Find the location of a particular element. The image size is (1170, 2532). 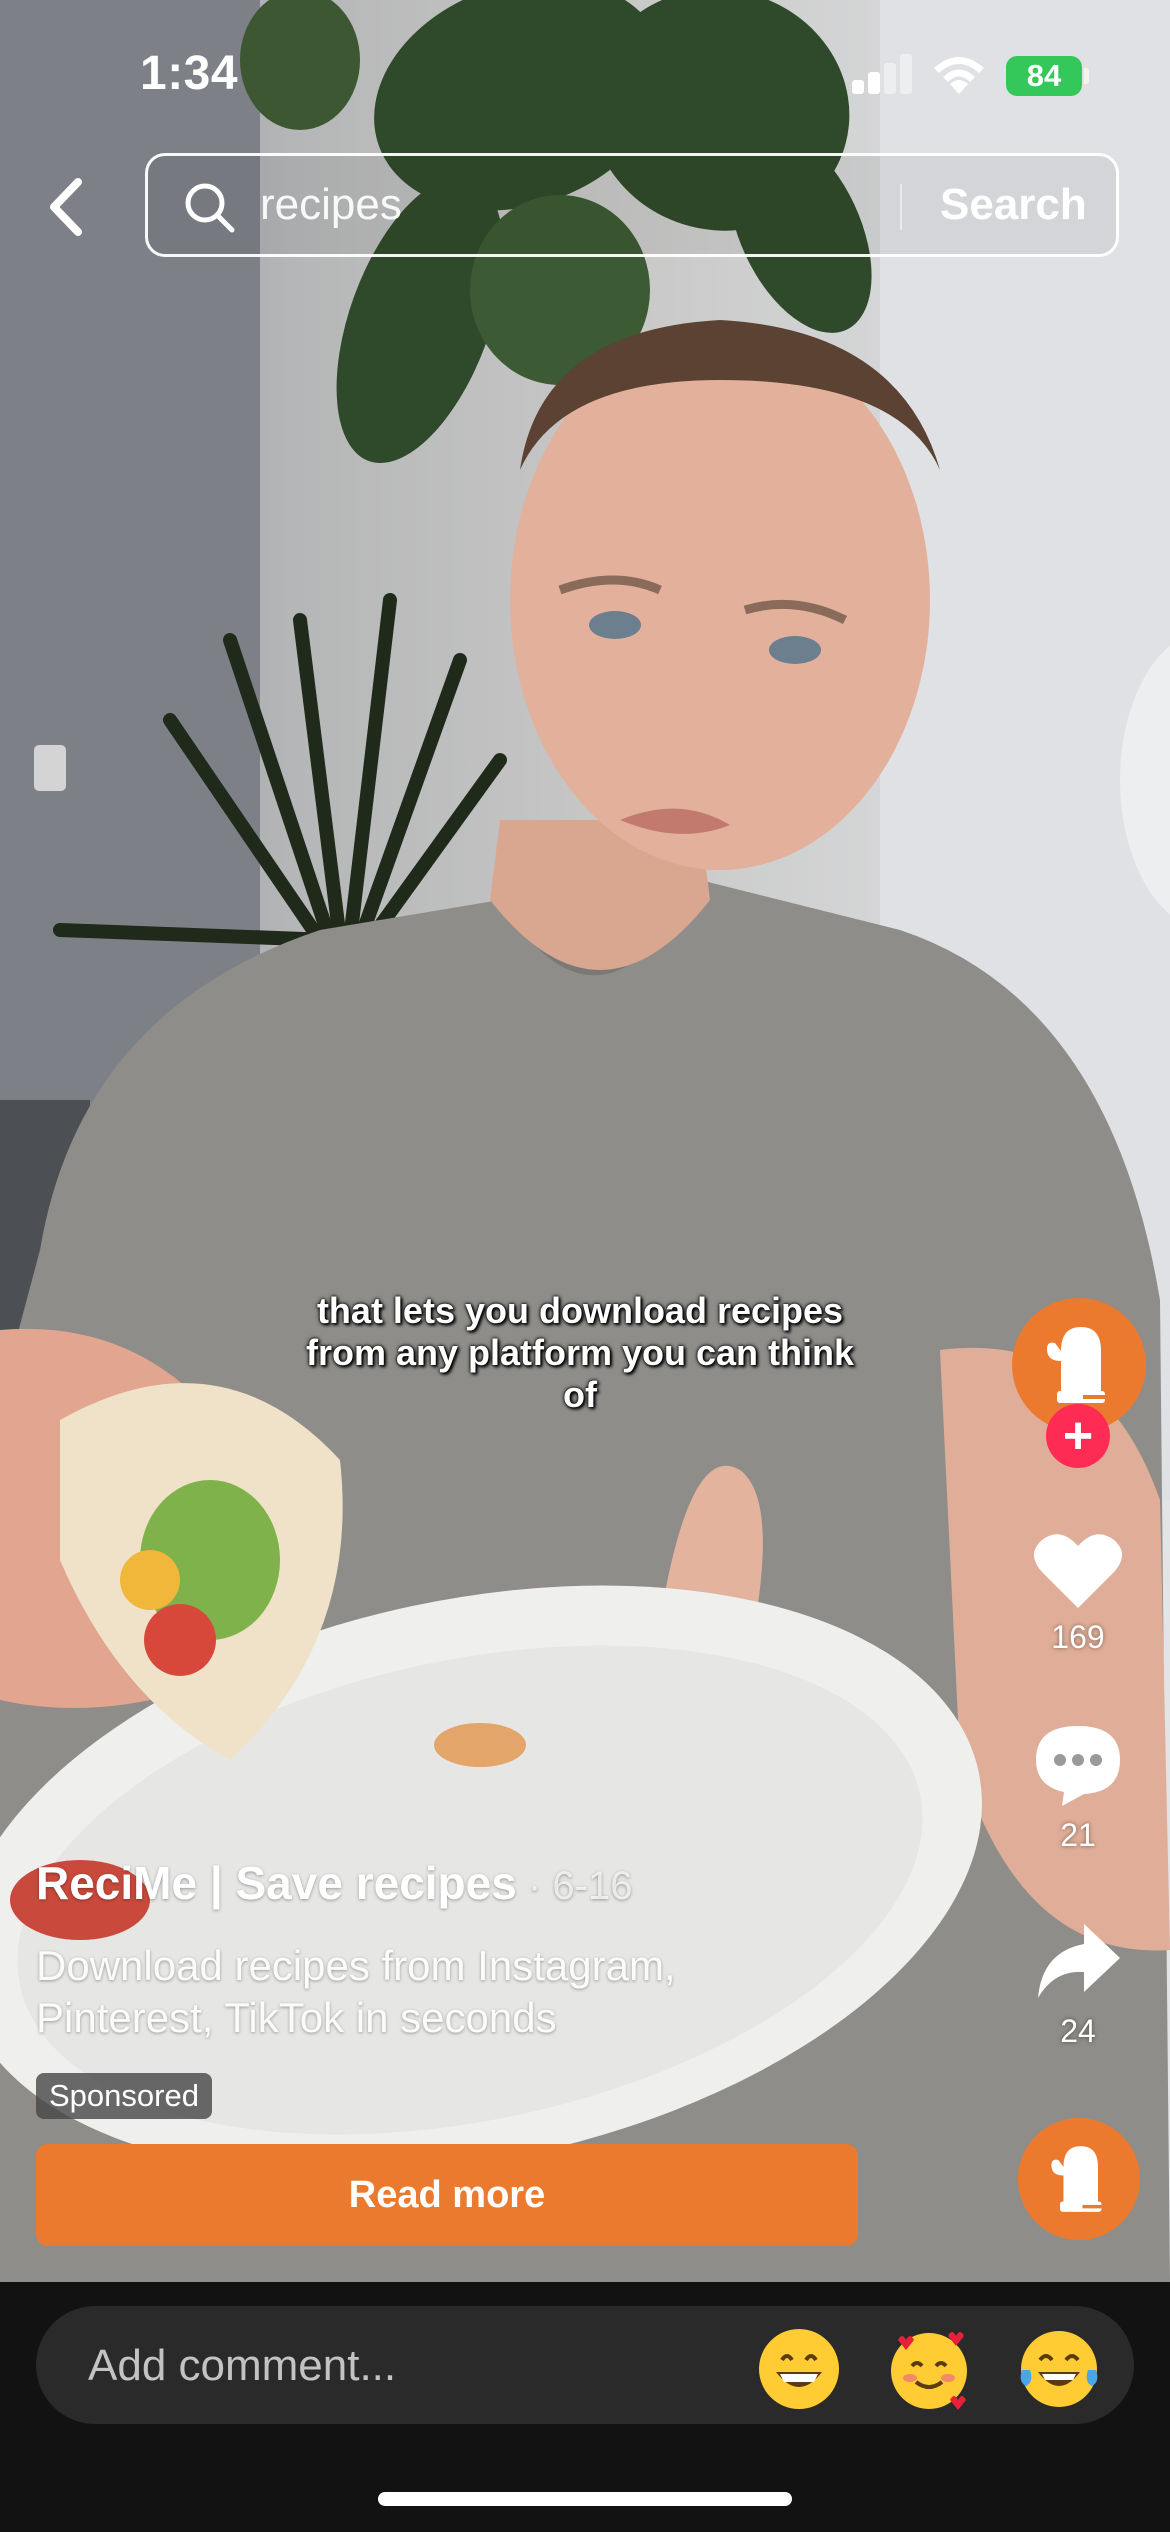

wifi-icon is located at coordinates (959, 75).